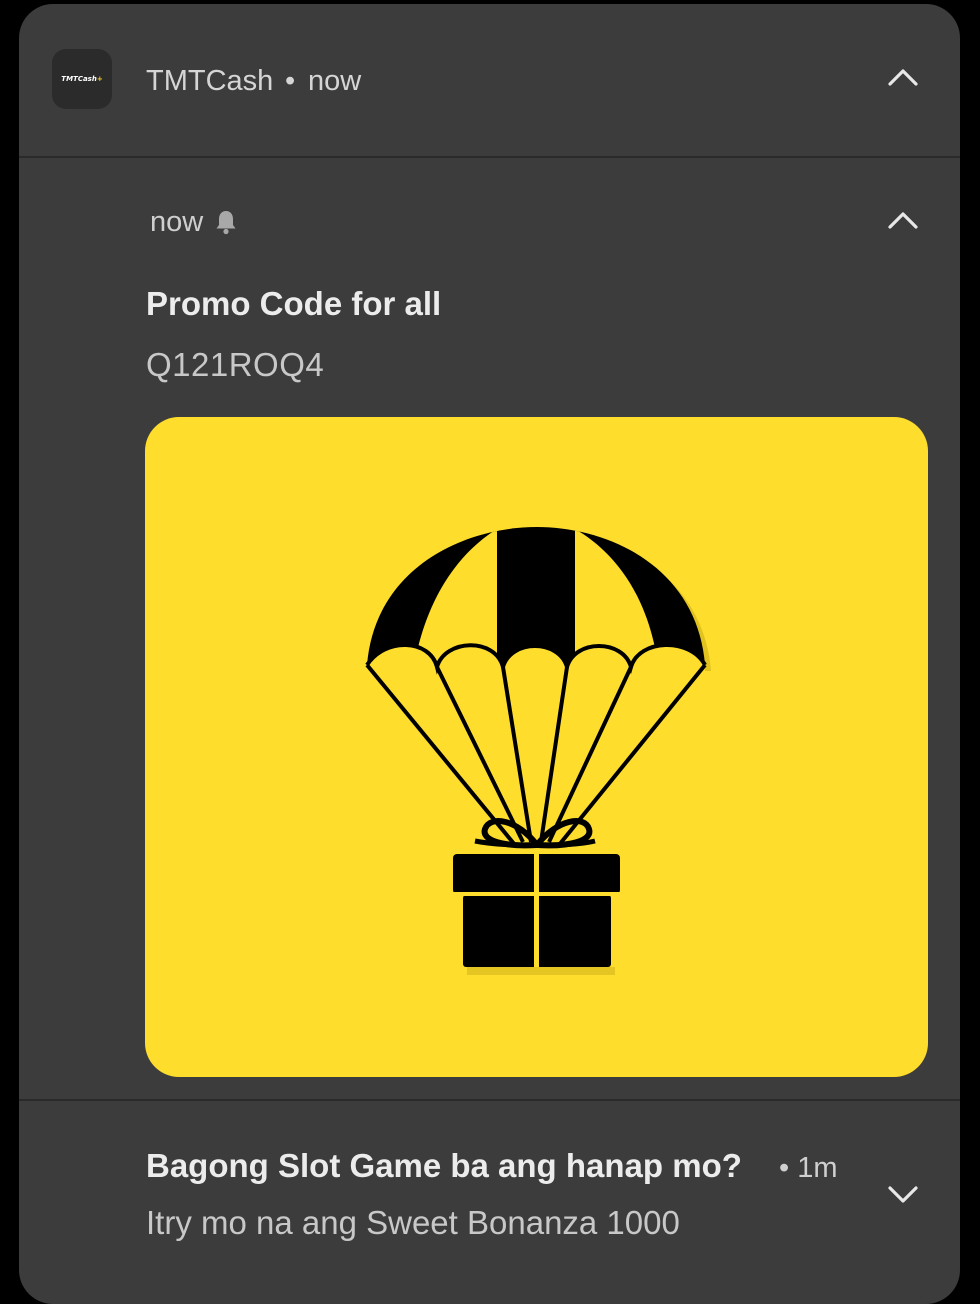  What do you see at coordinates (177, 222) in the screenshot?
I see `notification-timestamp: now` at bounding box center [177, 222].